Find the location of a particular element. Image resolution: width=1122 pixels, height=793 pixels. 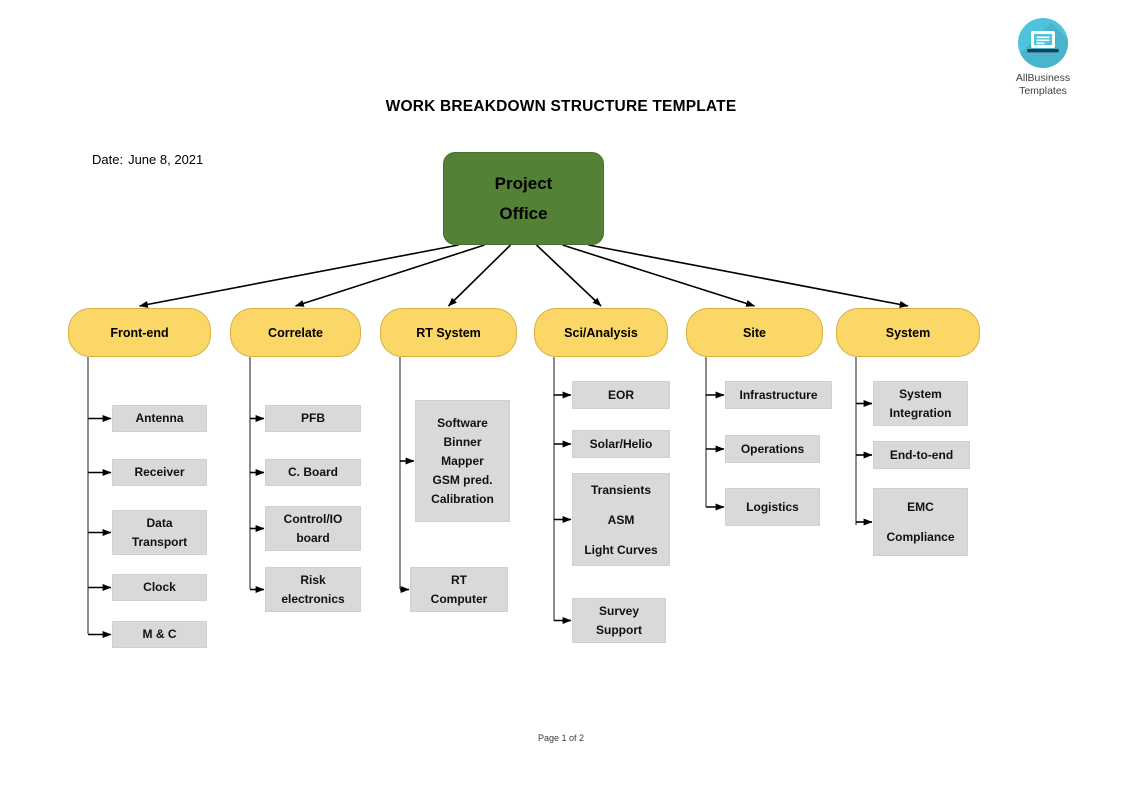

node-label-line: Software is located at coordinates (462, 422).